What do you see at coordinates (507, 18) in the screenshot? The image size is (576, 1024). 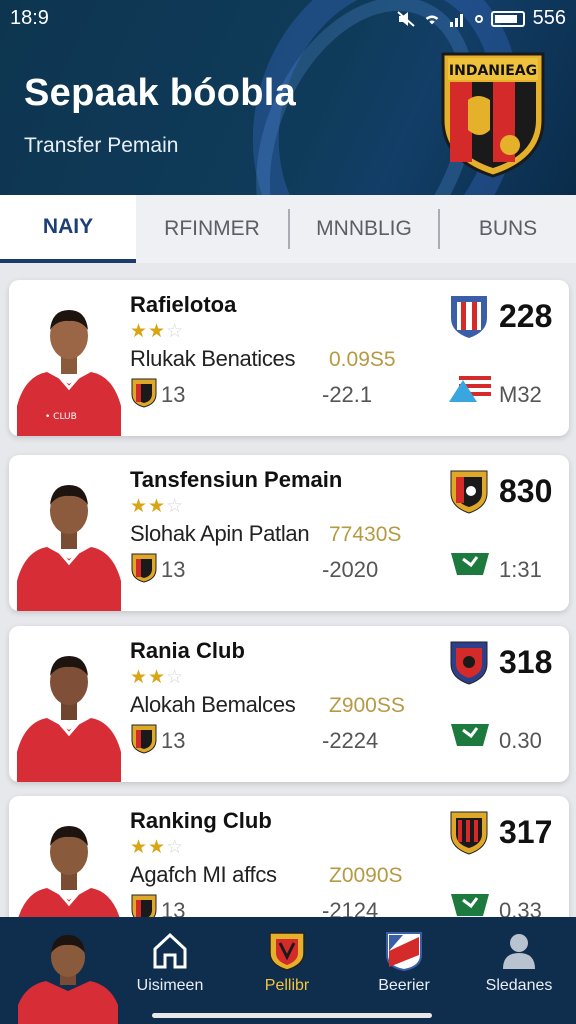 I see `battery-icon` at bounding box center [507, 18].